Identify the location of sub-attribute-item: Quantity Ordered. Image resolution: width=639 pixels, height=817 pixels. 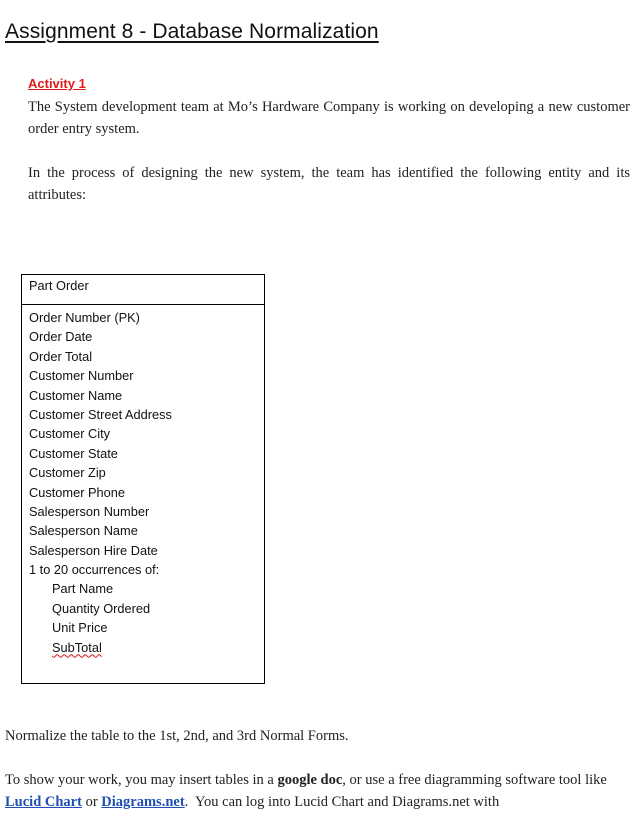
(101, 608).